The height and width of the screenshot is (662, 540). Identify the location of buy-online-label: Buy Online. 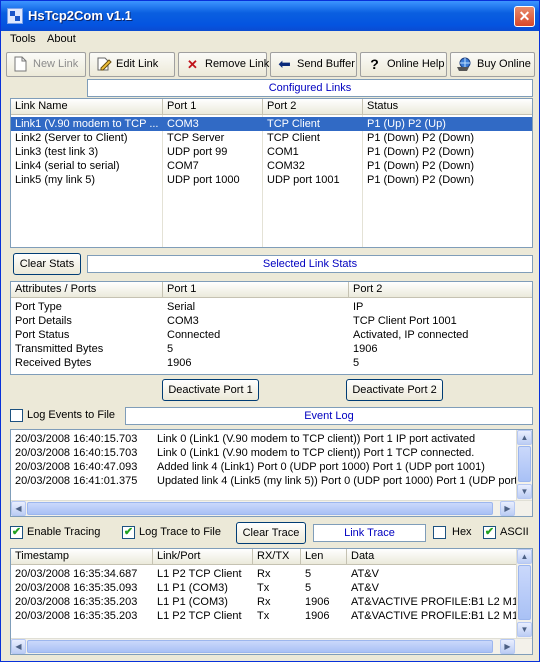
(504, 64).